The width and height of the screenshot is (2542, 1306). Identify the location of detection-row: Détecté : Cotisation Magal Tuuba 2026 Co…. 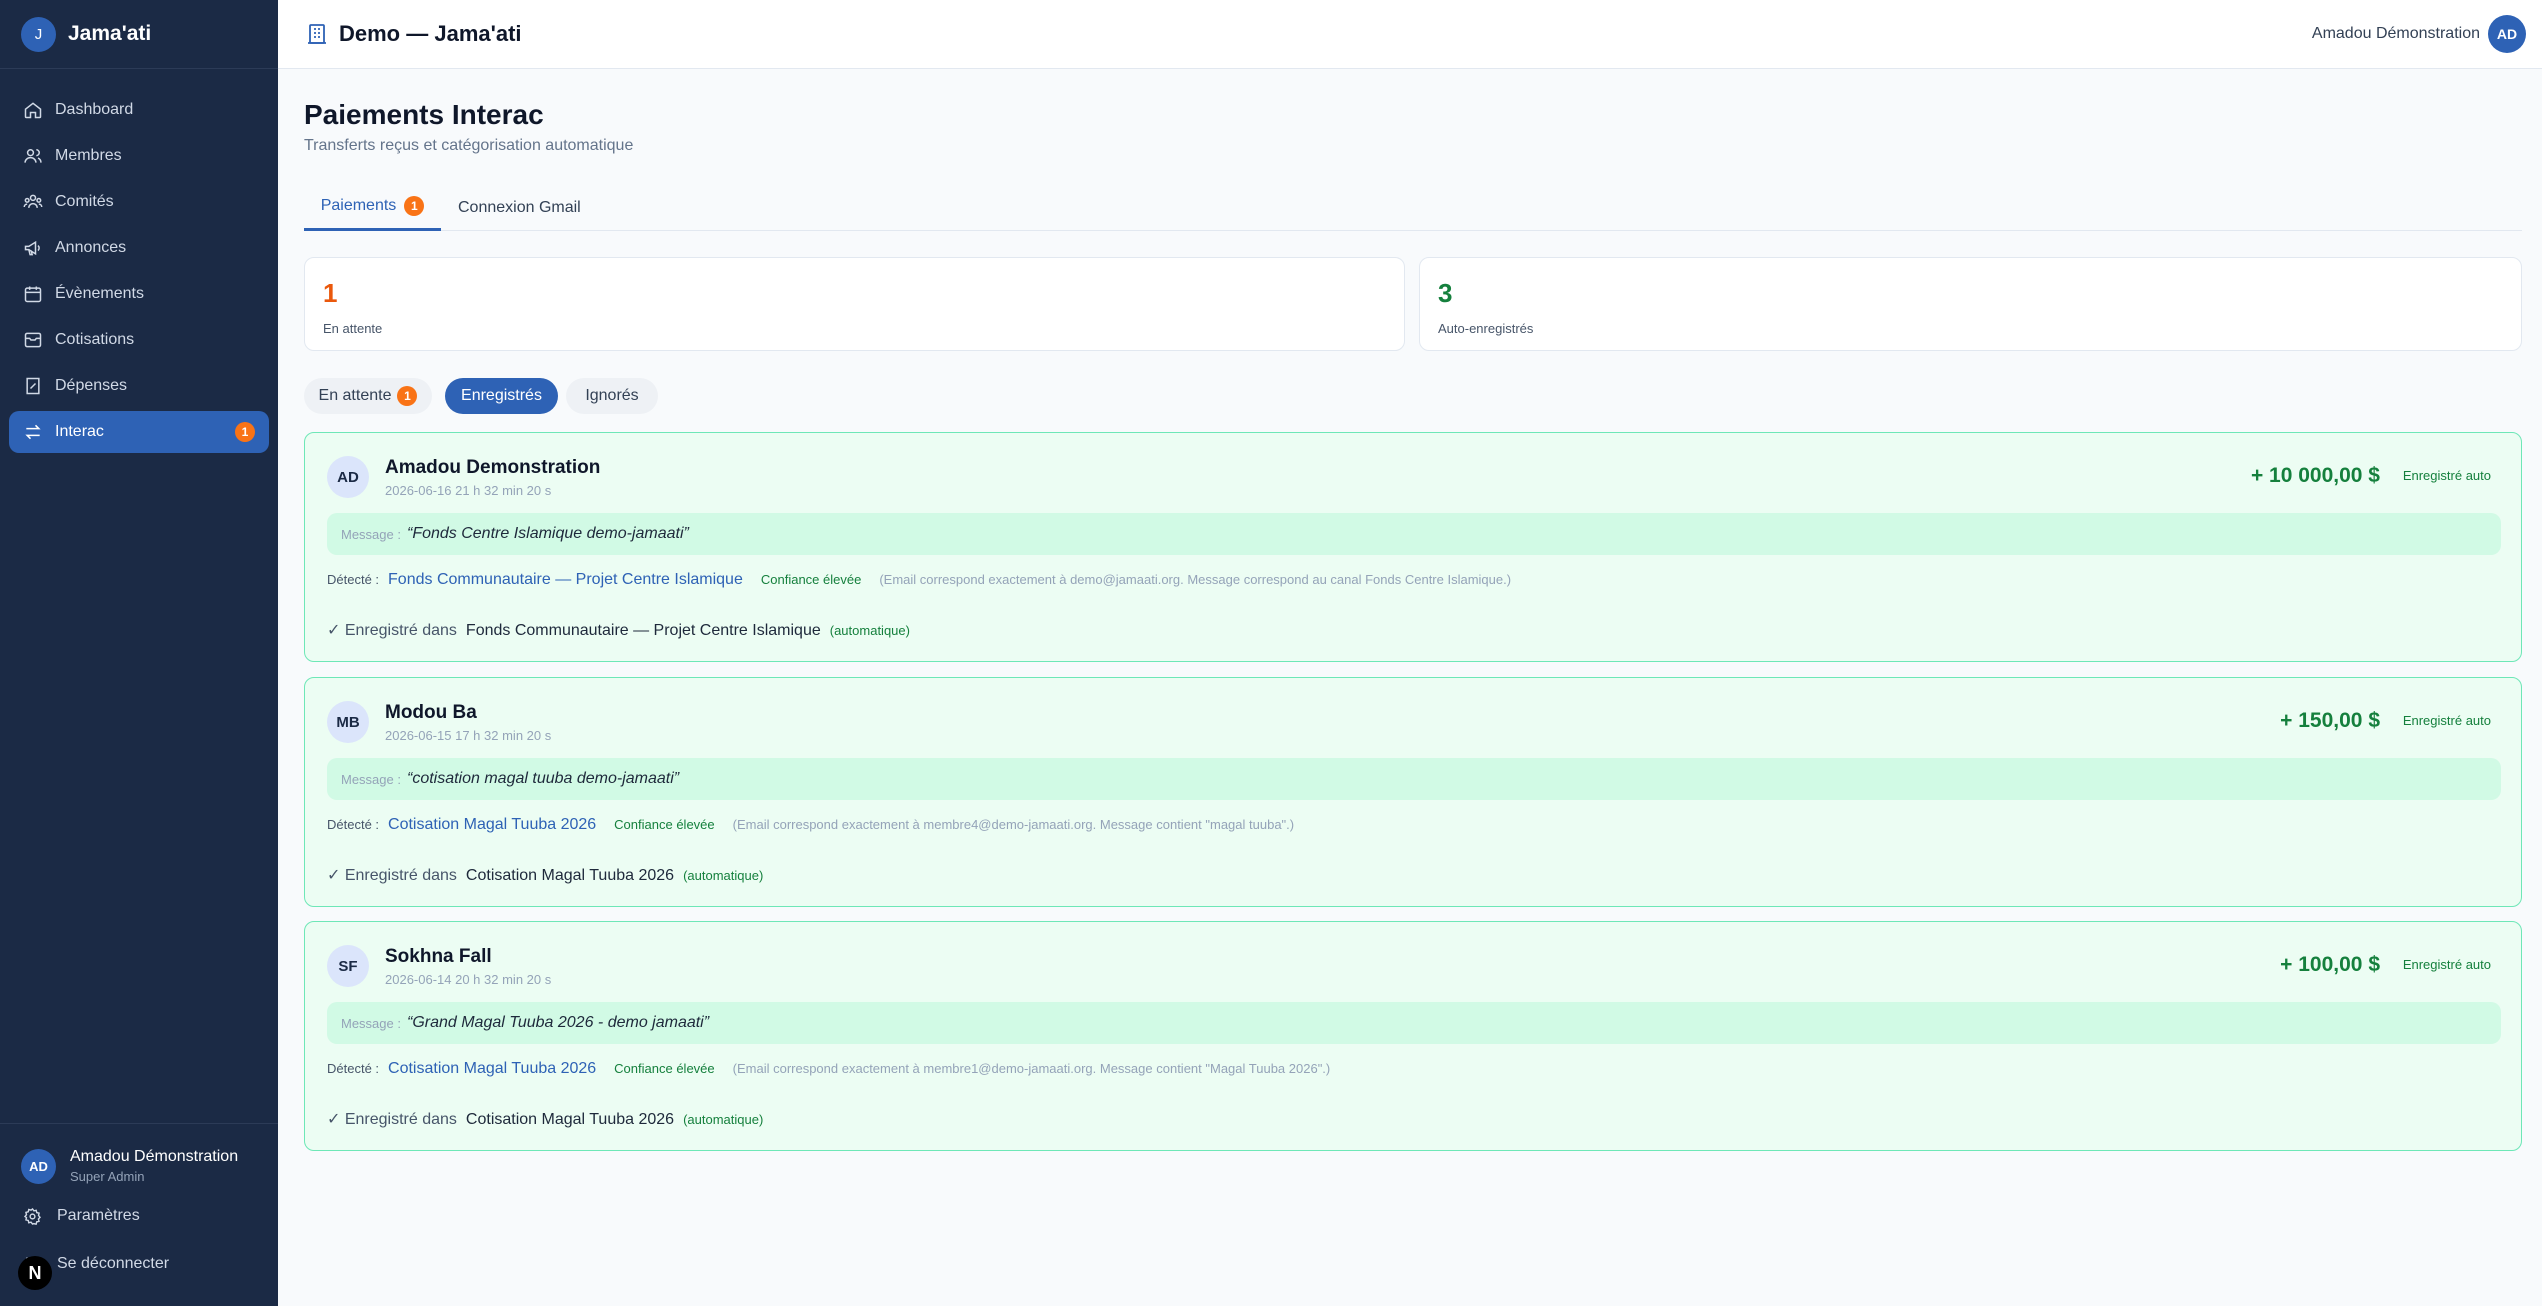
(810, 825).